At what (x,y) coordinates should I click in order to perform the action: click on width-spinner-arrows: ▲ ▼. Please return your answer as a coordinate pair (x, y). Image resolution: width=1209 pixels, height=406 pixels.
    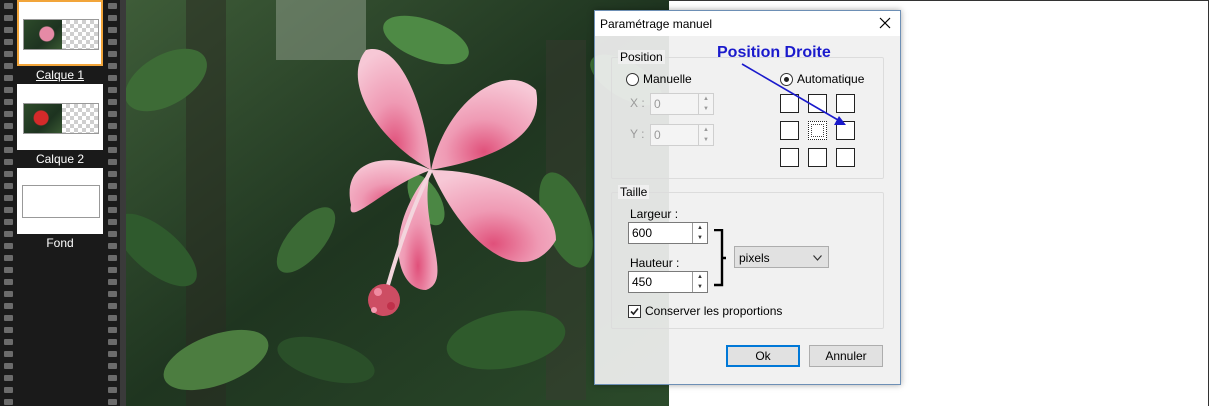
    Looking at the image, I should click on (699, 233).